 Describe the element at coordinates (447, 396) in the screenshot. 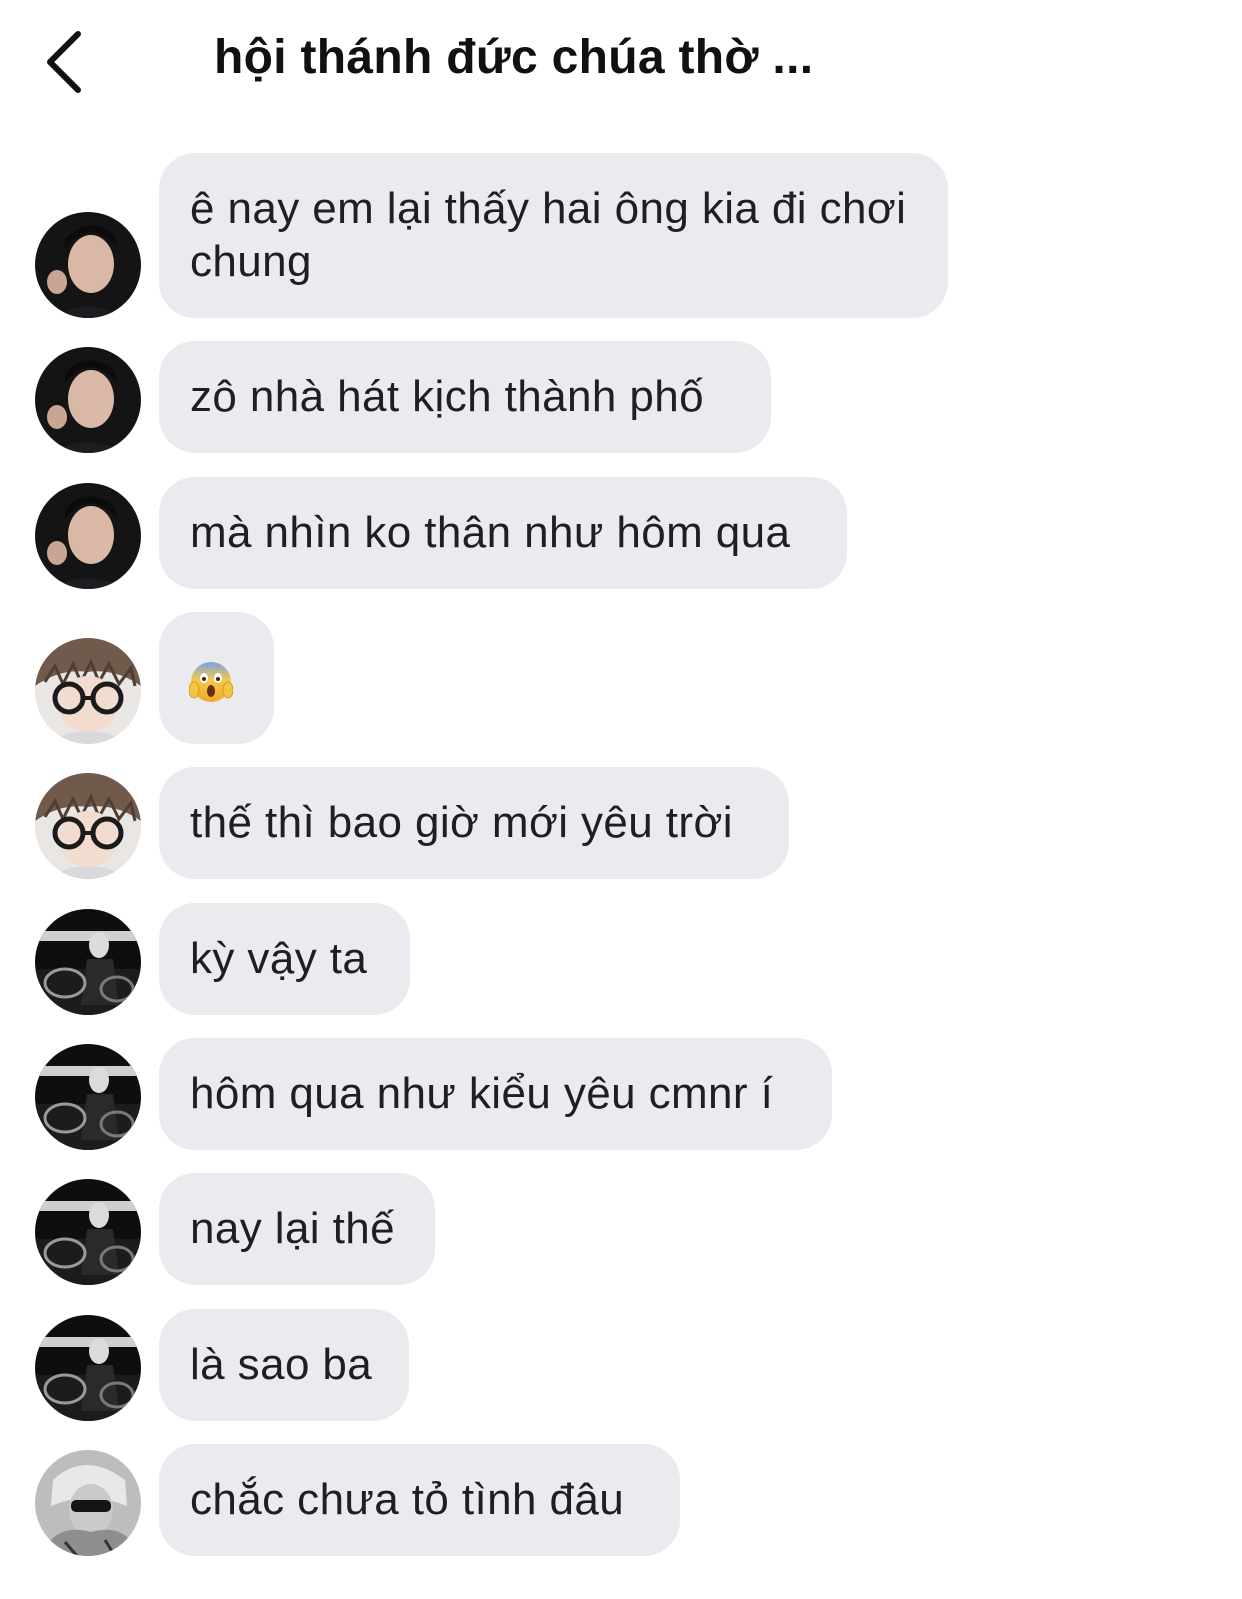

I see `message-text: zô nhà hát kịch thành phố` at that location.